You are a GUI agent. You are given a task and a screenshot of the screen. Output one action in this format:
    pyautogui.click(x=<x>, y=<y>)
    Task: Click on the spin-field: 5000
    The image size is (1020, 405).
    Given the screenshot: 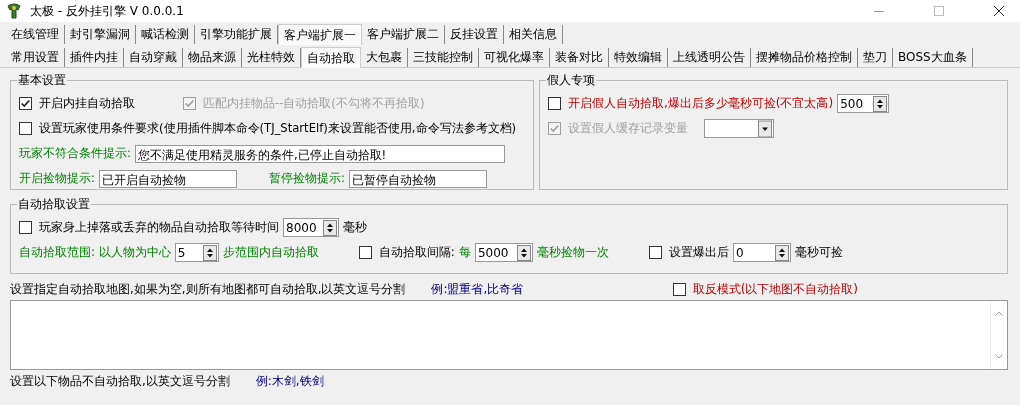 What is the action you would take?
    pyautogui.click(x=503, y=252)
    